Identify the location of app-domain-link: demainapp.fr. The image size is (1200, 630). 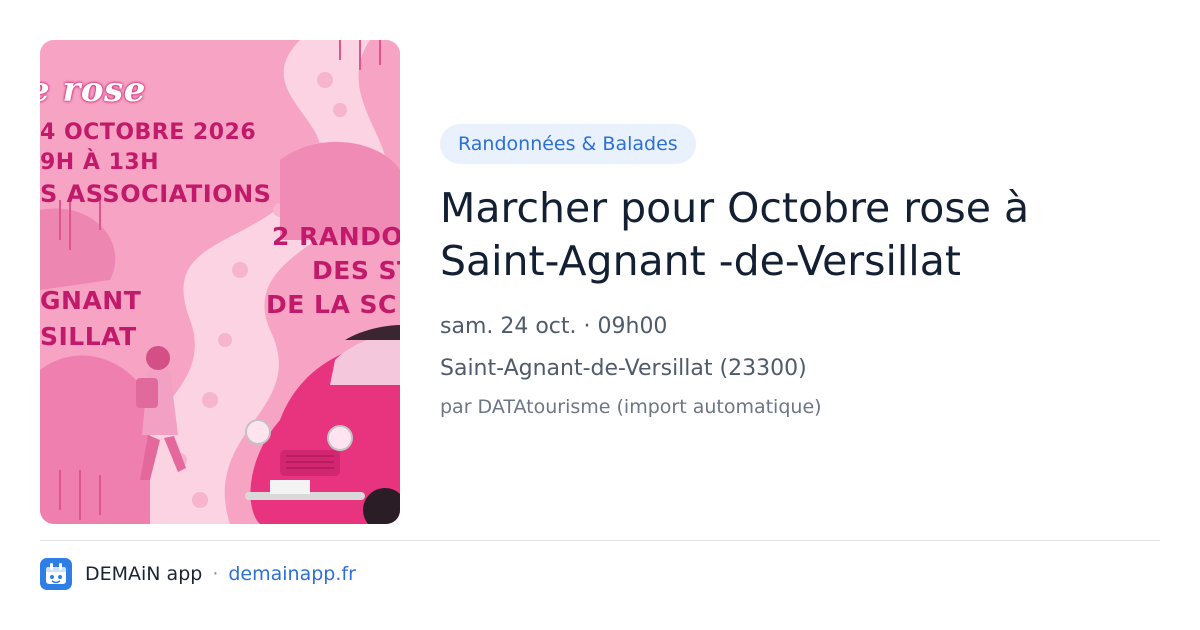
(292, 574).